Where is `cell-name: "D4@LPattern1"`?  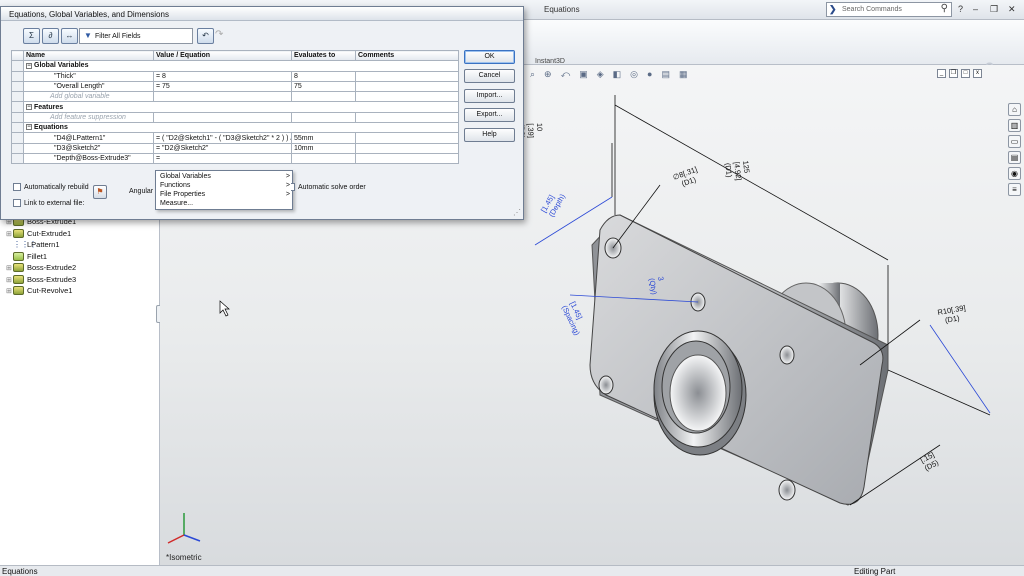
cell-name: "D4@LPattern1" is located at coordinates (88, 138).